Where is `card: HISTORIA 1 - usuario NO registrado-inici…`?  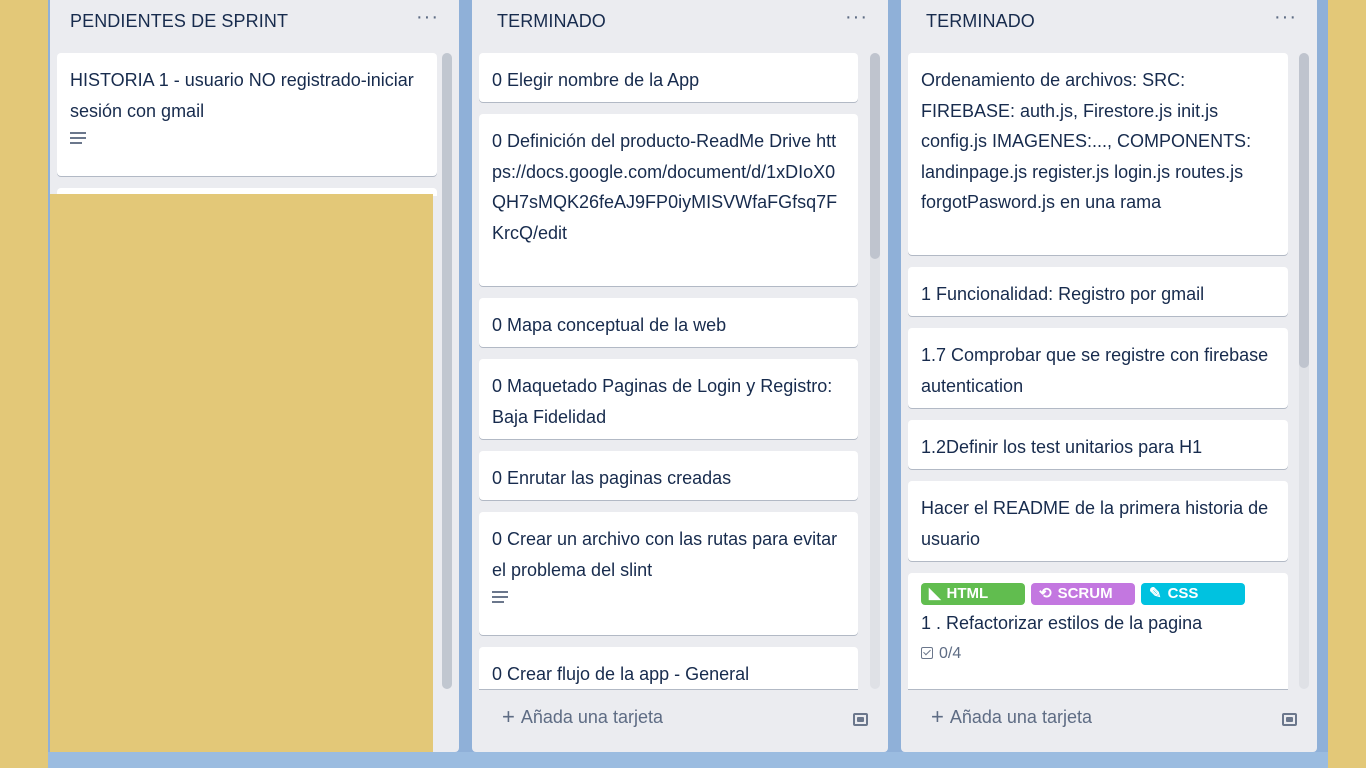
card: HISTORIA 1 - usuario NO registrado-inici… is located at coordinates (247, 114).